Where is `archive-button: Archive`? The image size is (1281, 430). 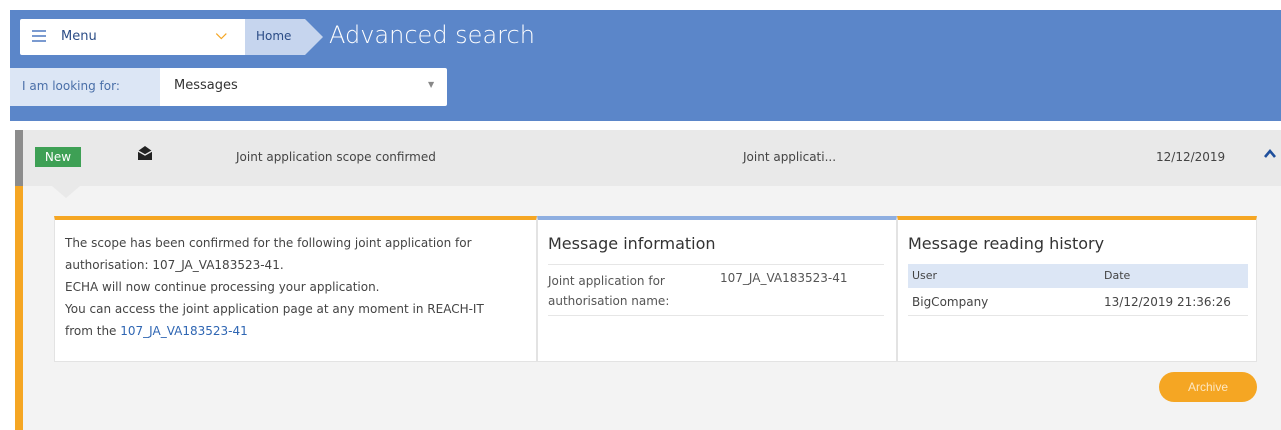
archive-button: Archive is located at coordinates (1208, 387).